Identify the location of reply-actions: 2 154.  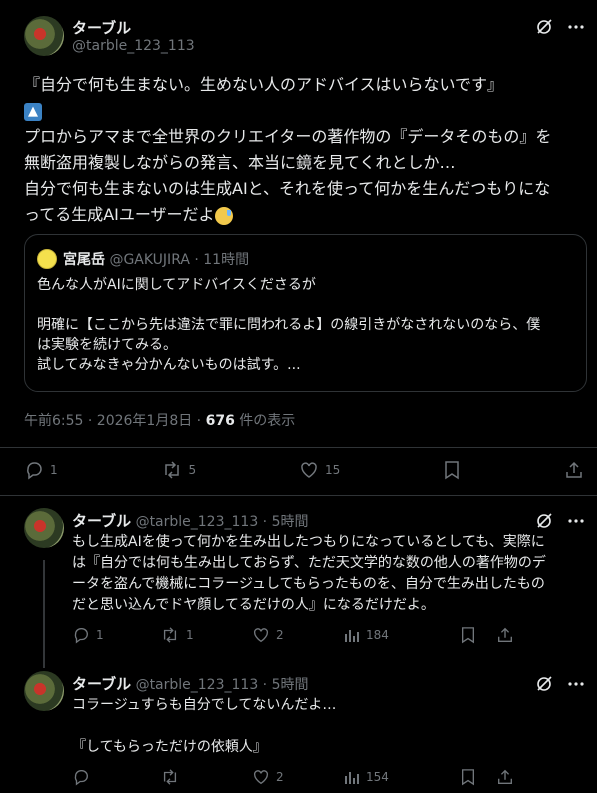
(329, 777).